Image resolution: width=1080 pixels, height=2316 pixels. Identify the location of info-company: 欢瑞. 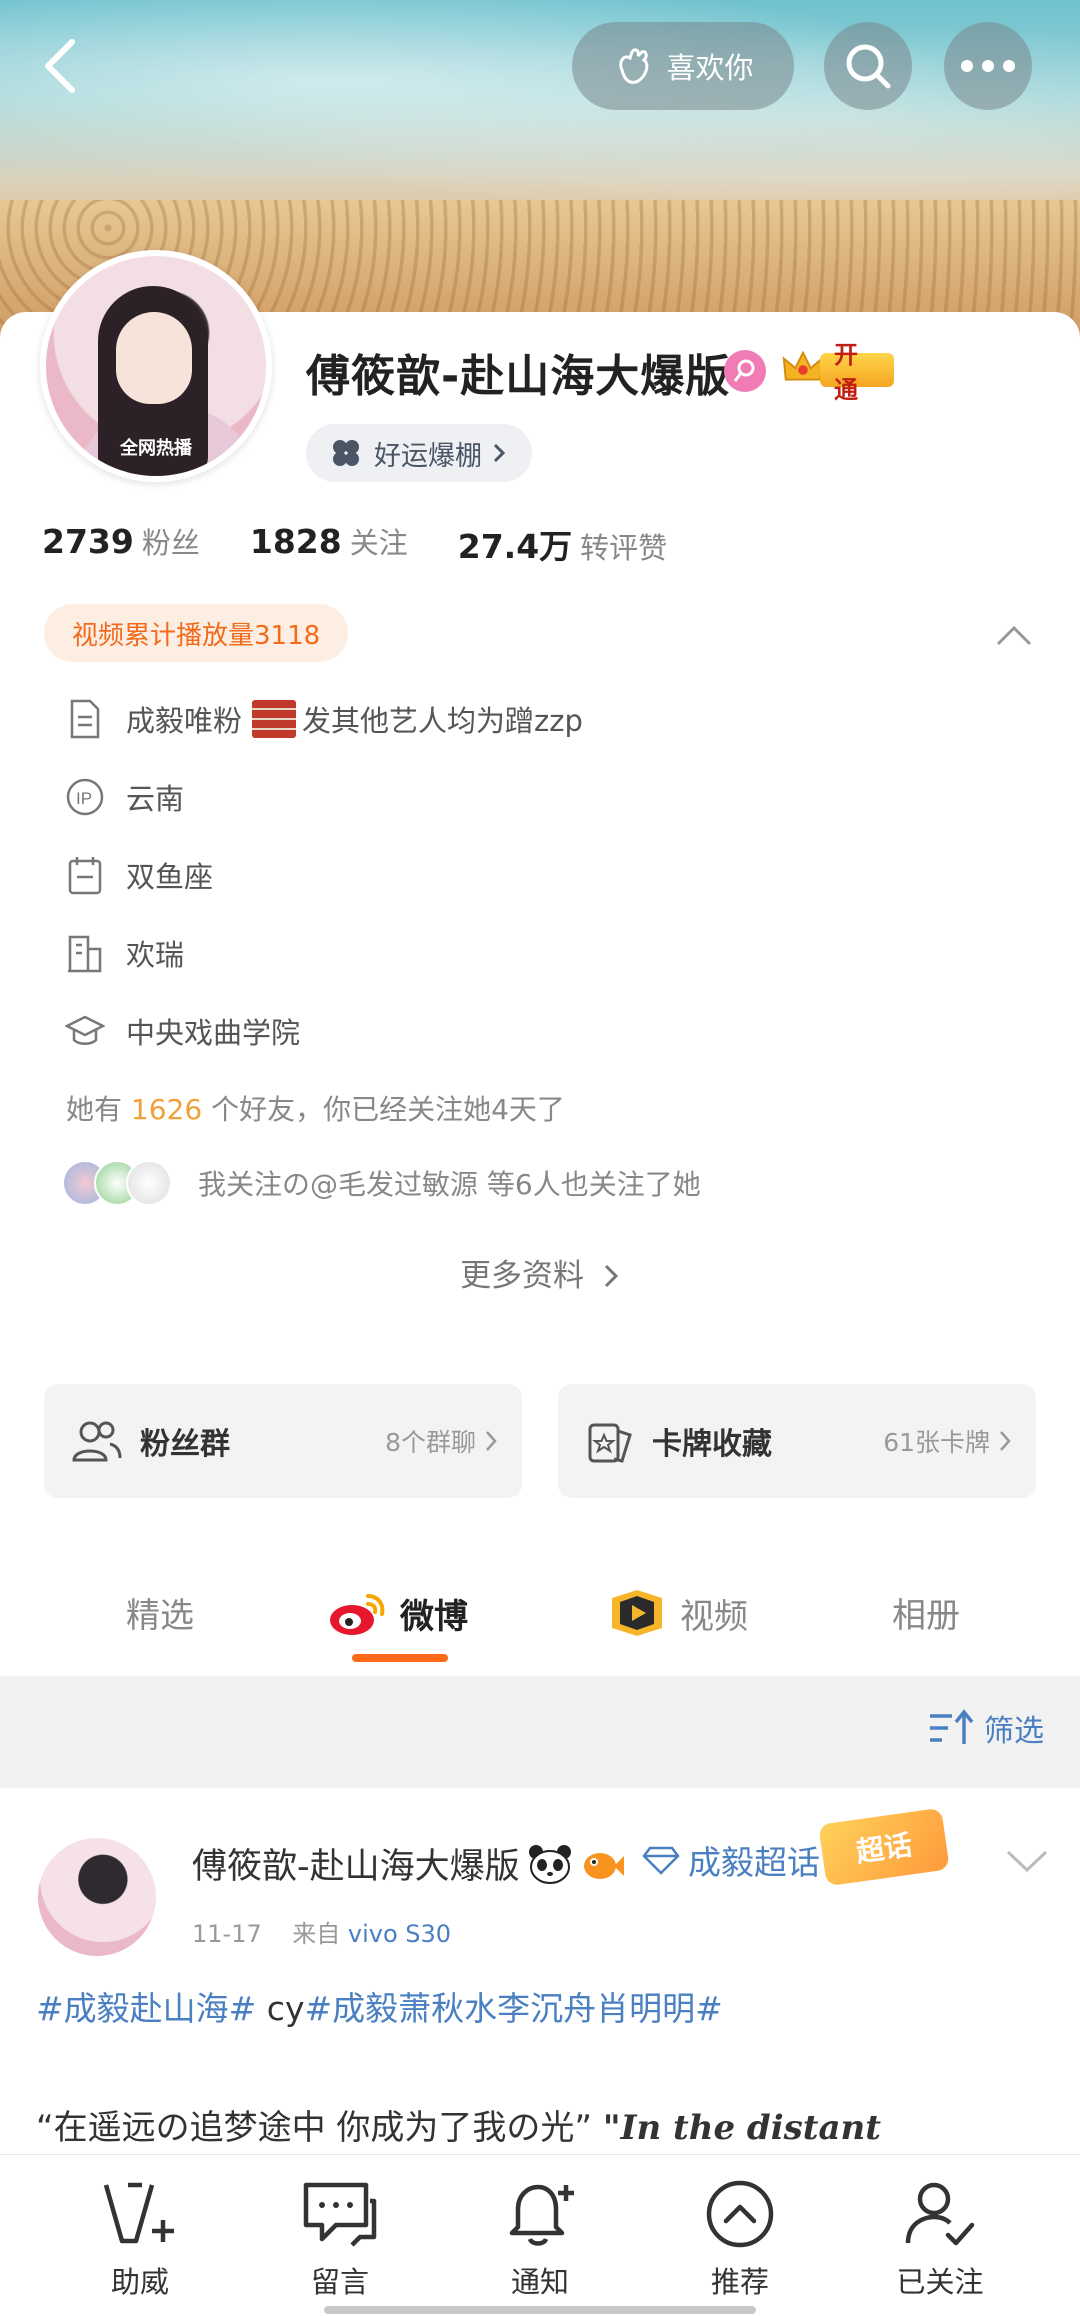
(124, 953).